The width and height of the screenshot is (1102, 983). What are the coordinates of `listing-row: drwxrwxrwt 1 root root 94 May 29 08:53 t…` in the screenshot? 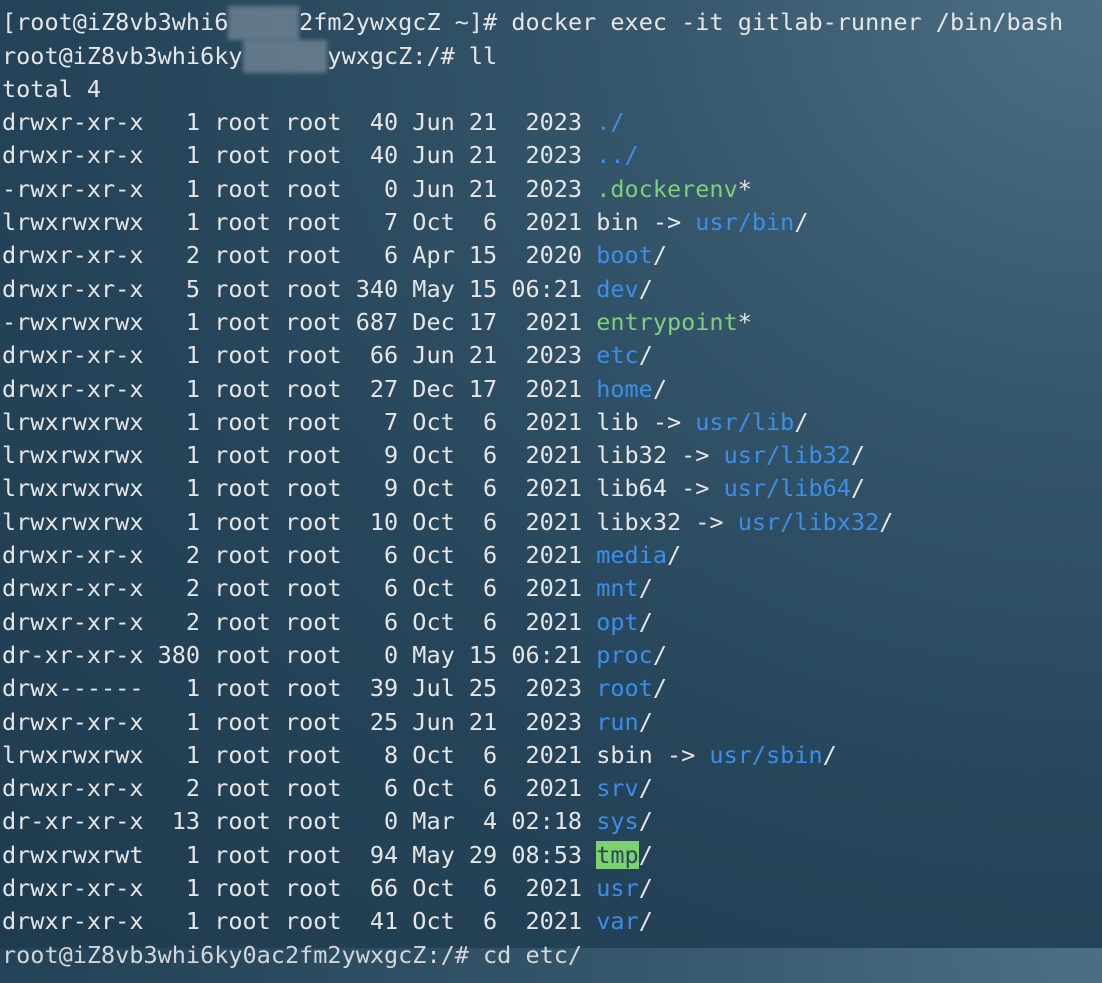 It's located at (551, 855).